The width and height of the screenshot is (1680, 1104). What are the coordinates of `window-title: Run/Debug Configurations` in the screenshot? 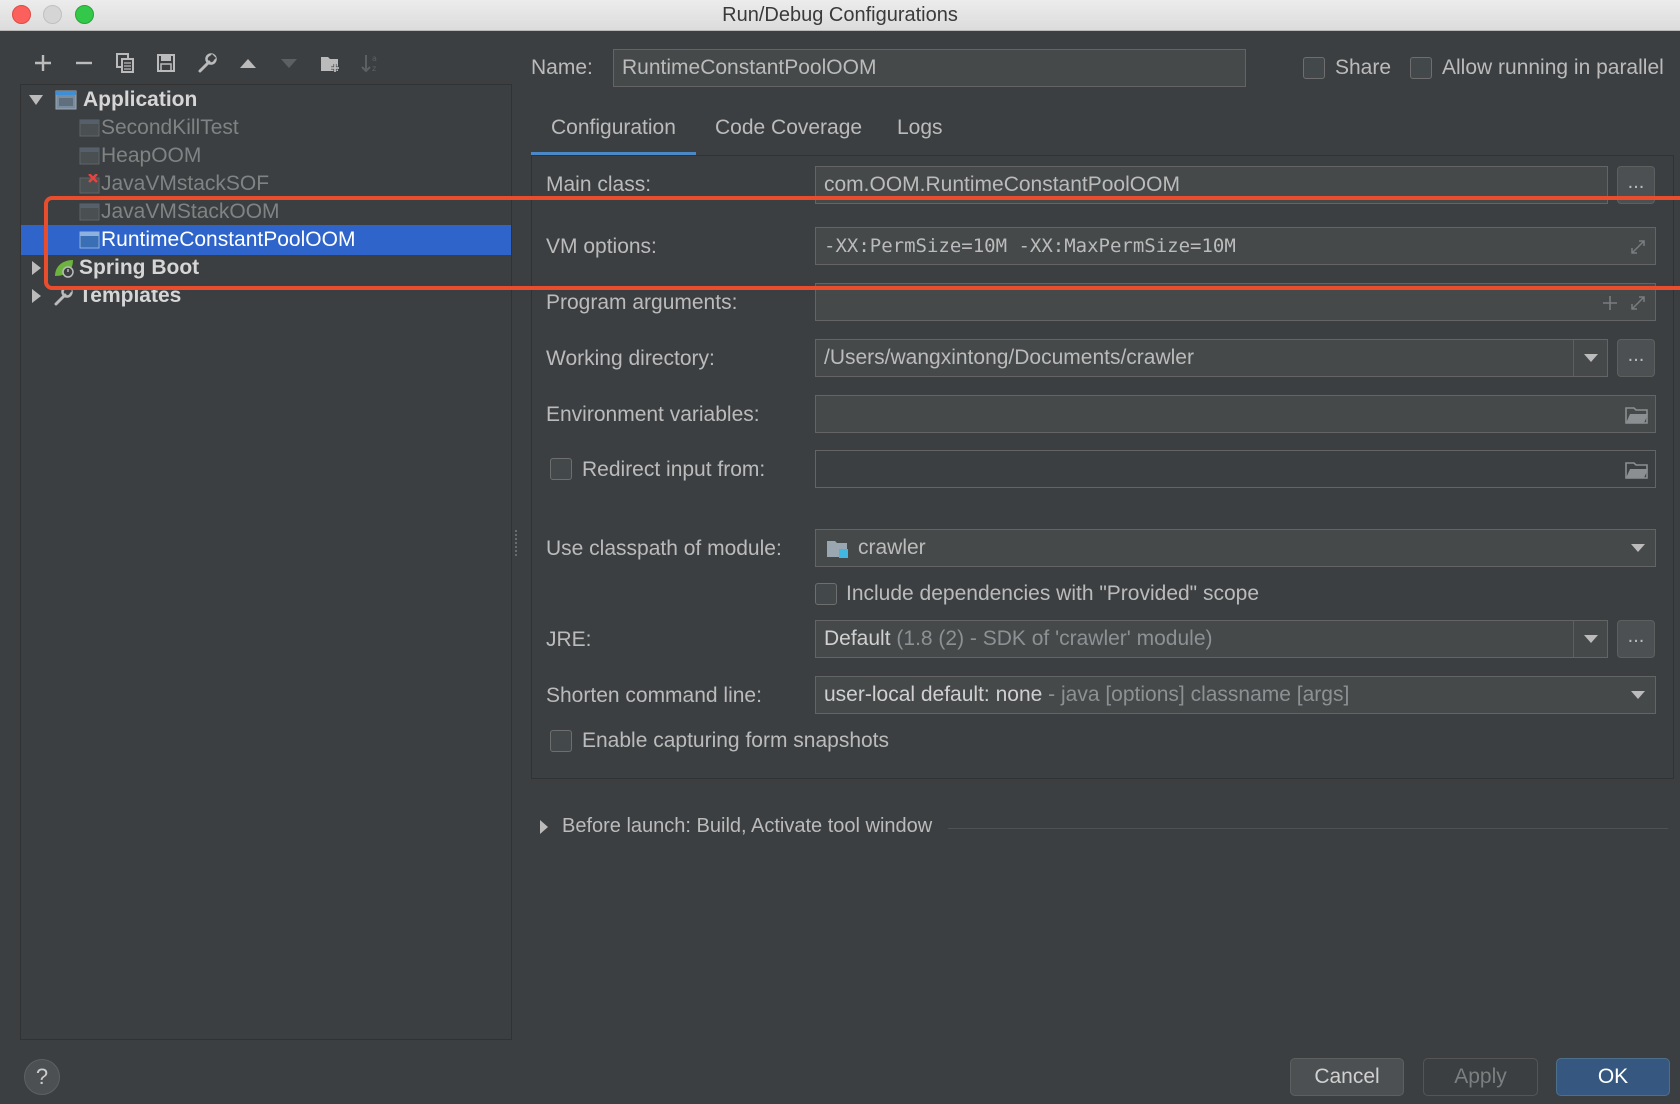 It's located at (840, 15).